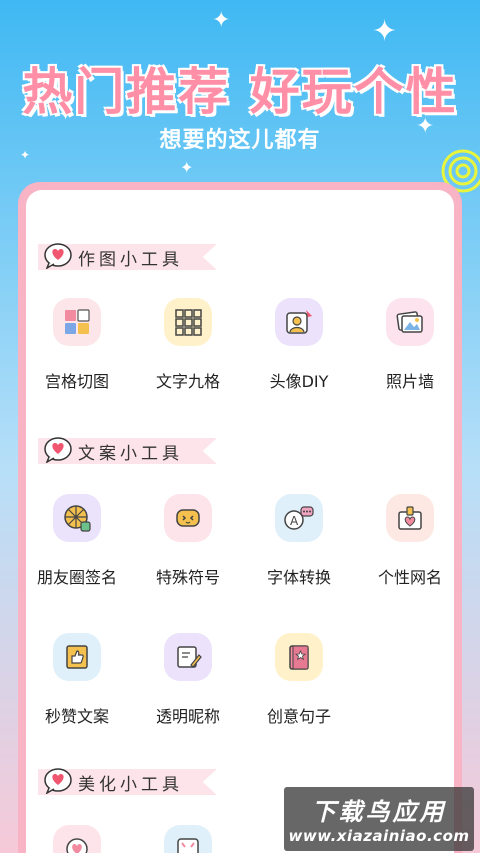 The width and height of the screenshot is (480, 853). I want to click on tool-item-label: 透明昵称, so click(187, 716).